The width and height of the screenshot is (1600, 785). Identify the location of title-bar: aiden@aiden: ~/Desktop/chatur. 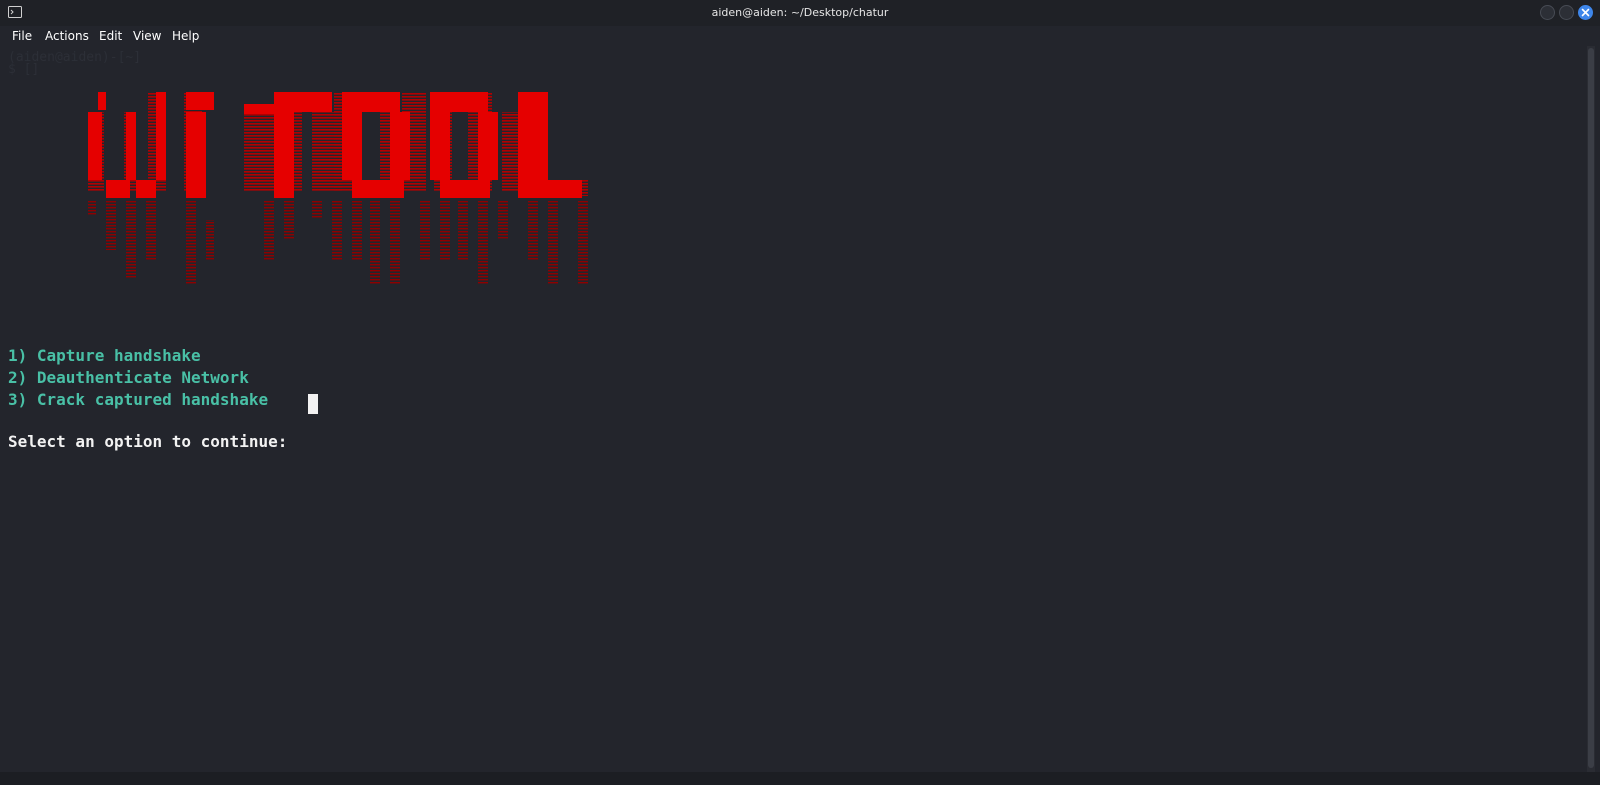
(800, 13).